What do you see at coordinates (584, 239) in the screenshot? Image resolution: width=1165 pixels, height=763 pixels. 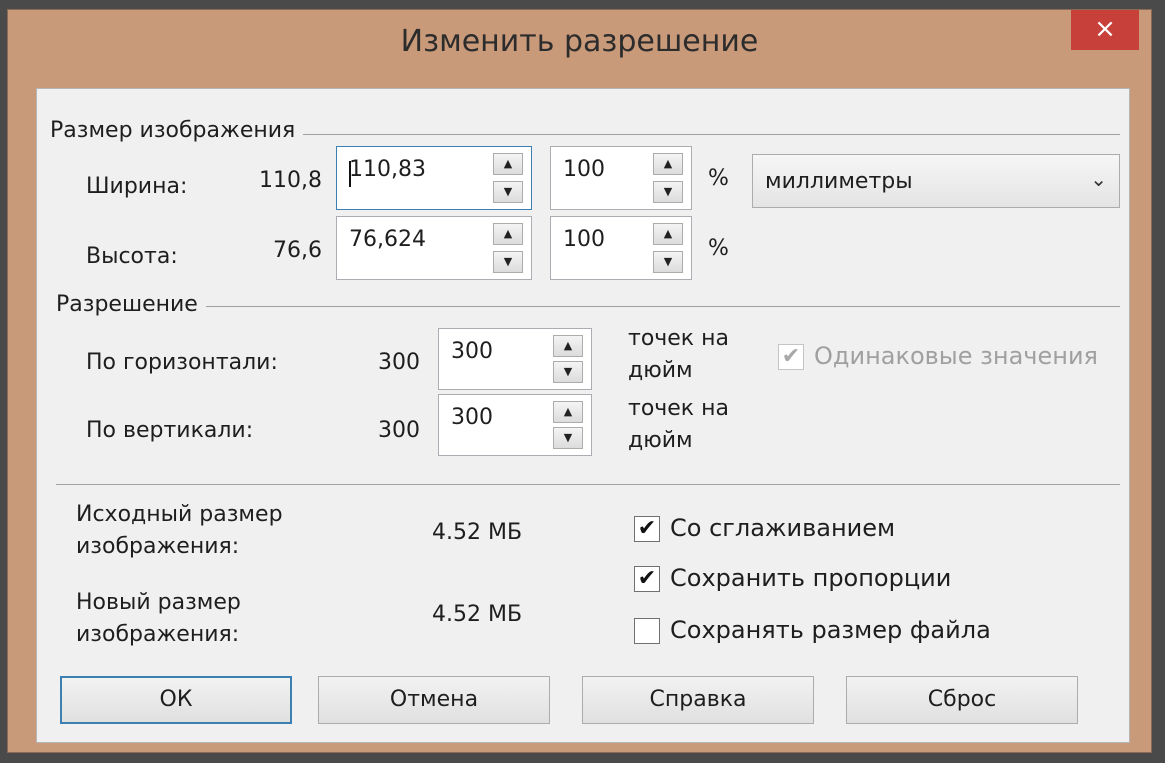 I see `height-percent-value: 100` at bounding box center [584, 239].